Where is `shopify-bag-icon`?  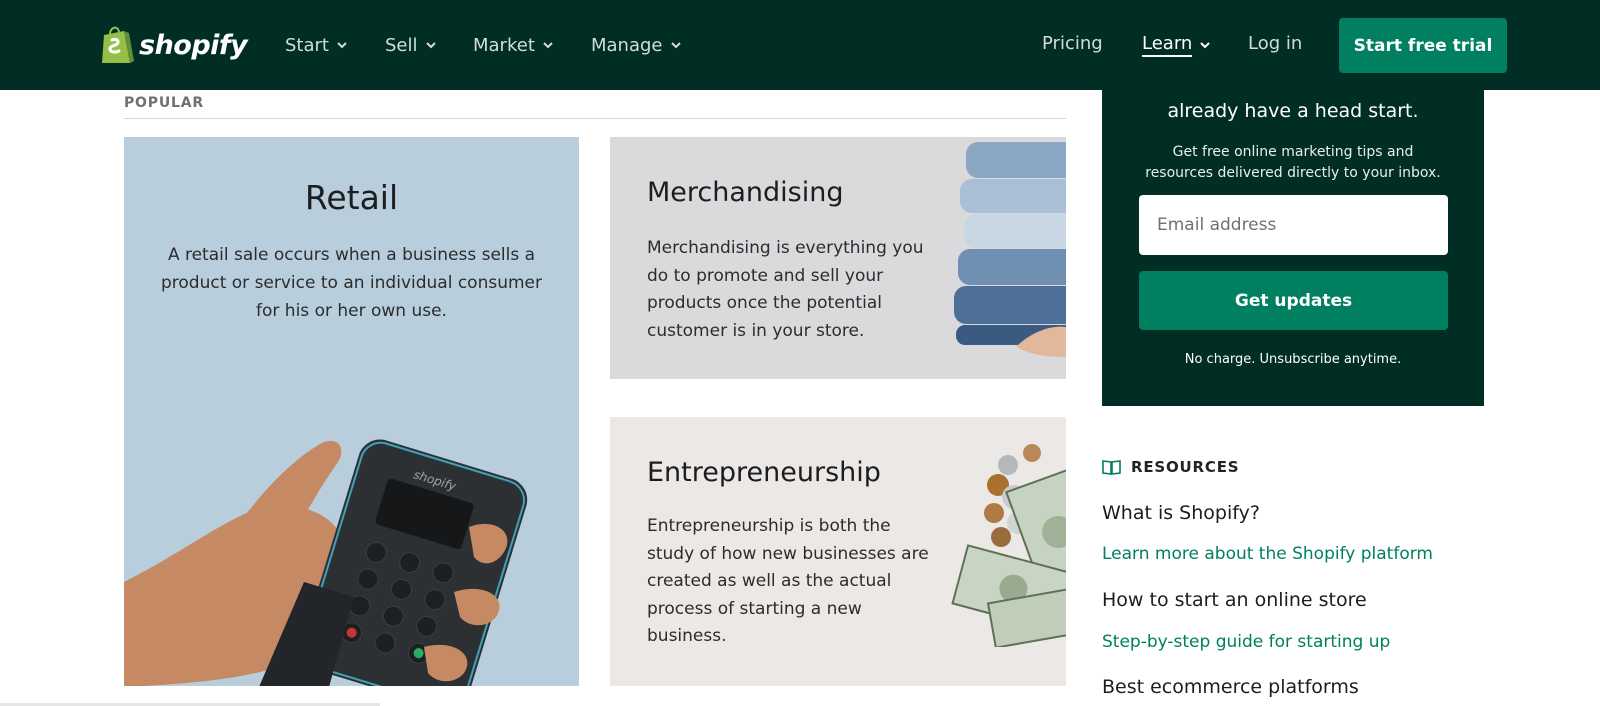
shopify-bag-icon is located at coordinates (118, 44).